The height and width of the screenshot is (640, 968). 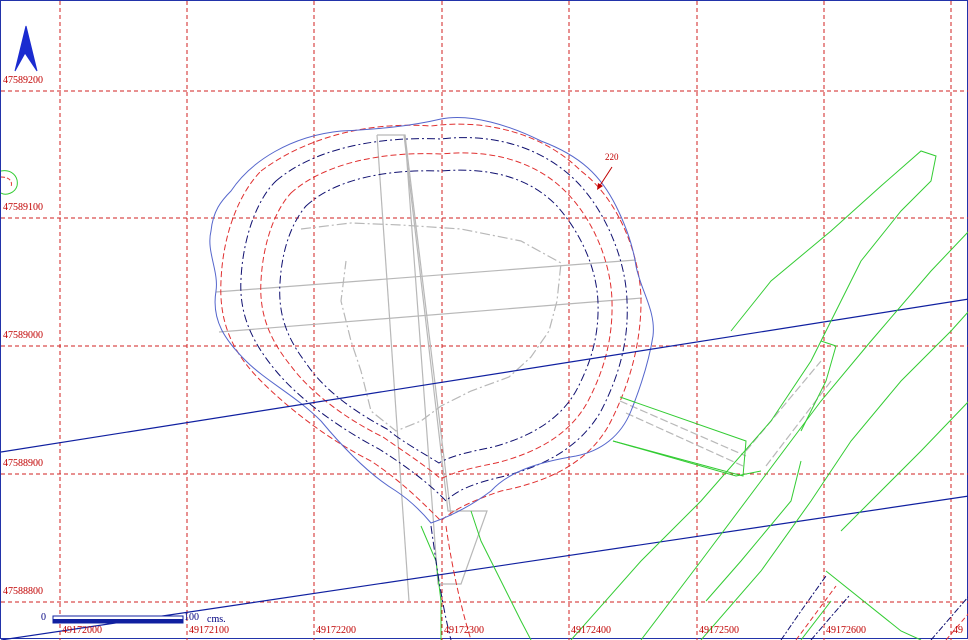 What do you see at coordinates (464, 630) in the screenshot?
I see `x-label-4: 49172300` at bounding box center [464, 630].